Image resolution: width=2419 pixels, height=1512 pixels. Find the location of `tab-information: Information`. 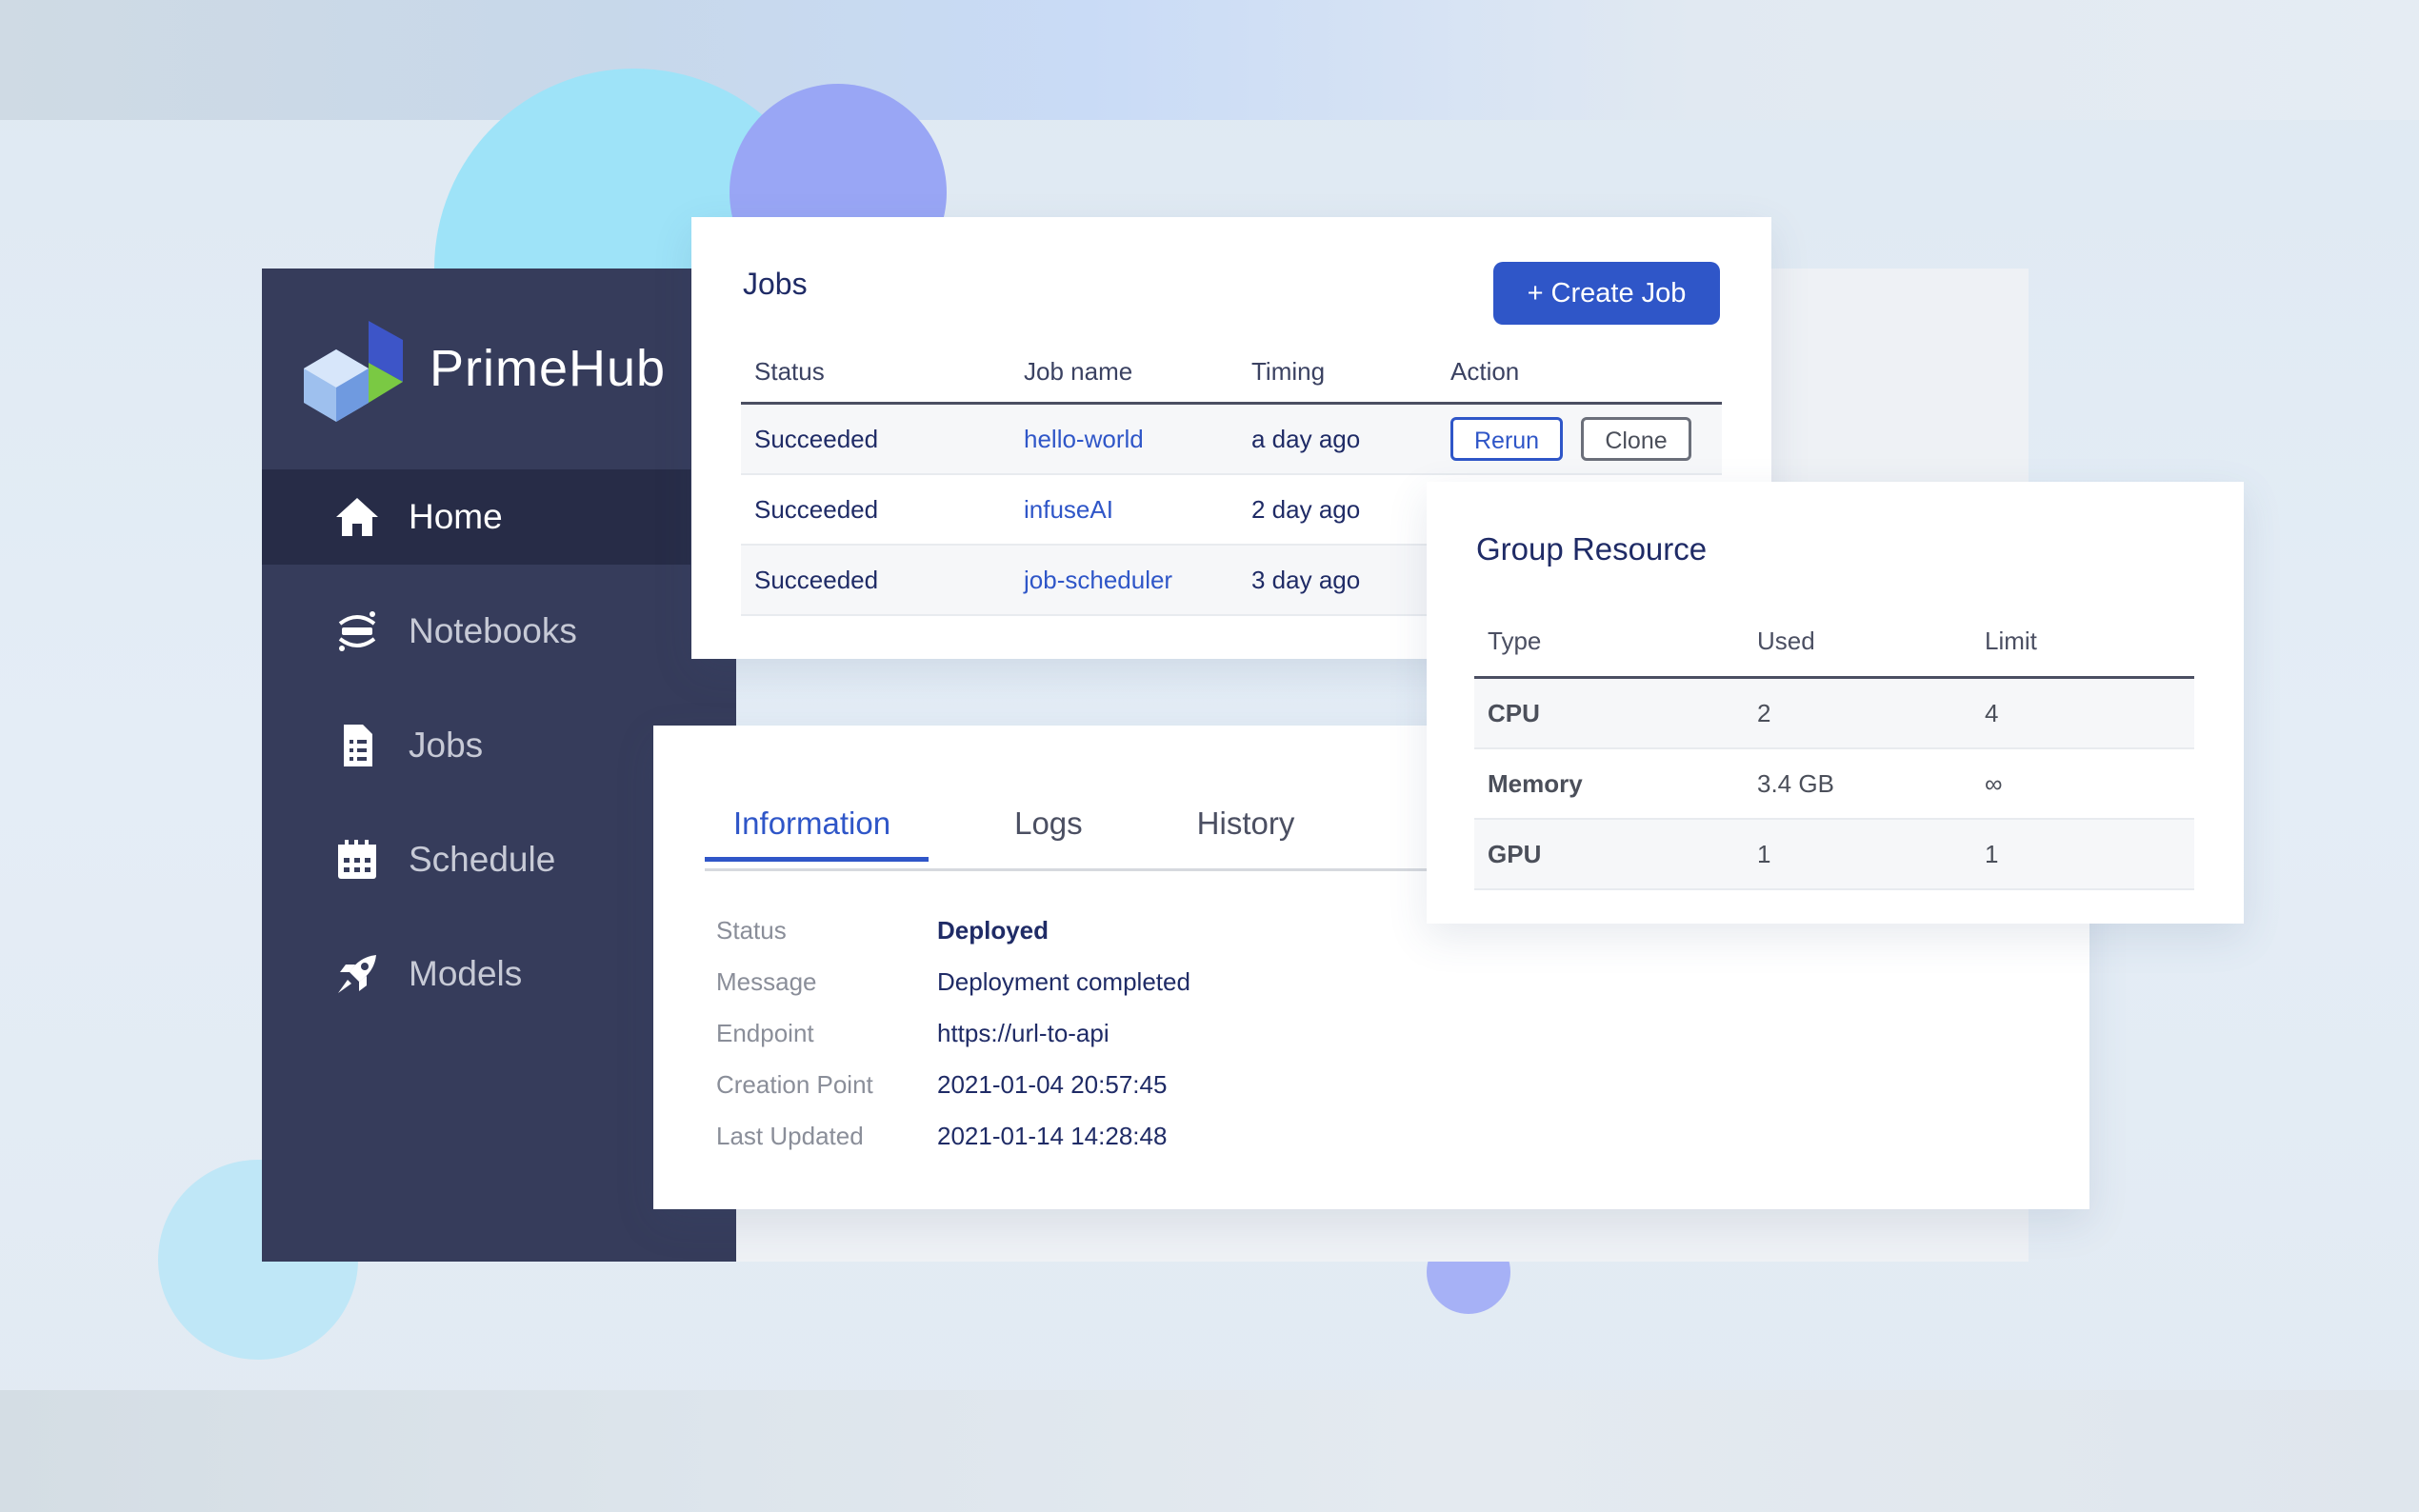

tab-information: Information is located at coordinates (817, 834).